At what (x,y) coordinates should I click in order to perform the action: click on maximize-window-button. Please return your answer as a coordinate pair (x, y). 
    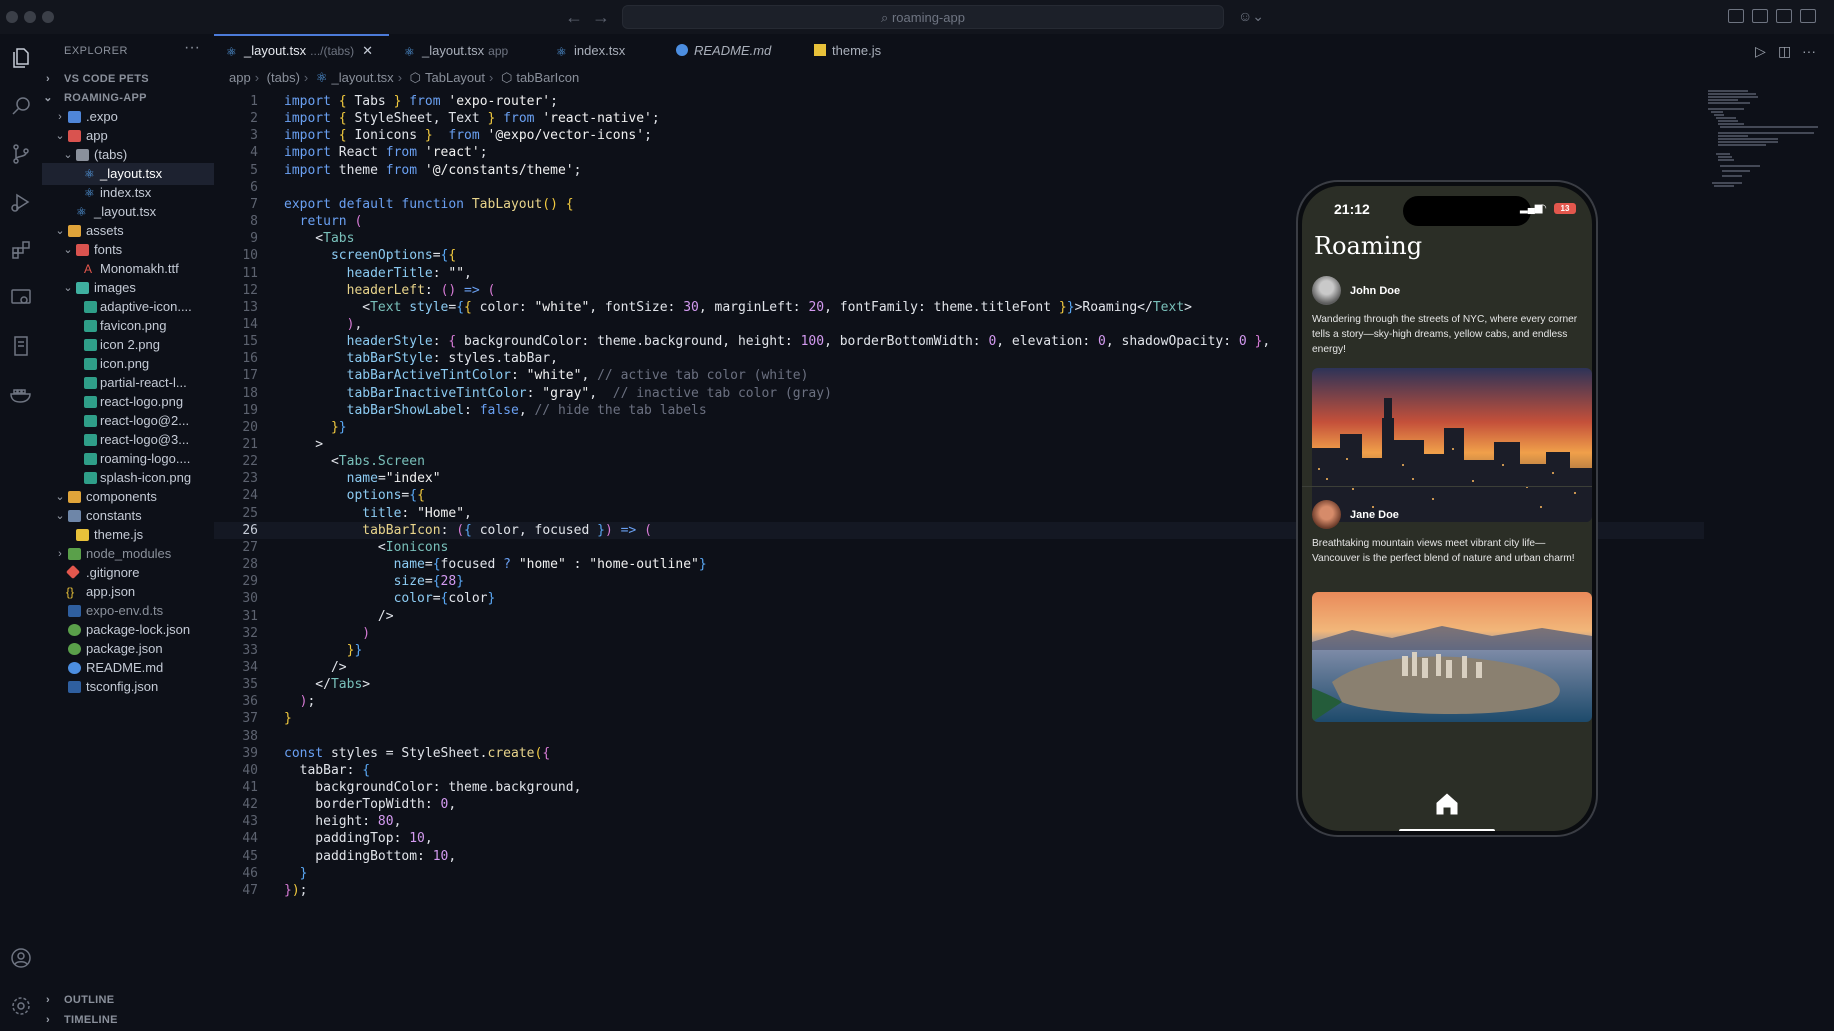
    Looking at the image, I should click on (48, 17).